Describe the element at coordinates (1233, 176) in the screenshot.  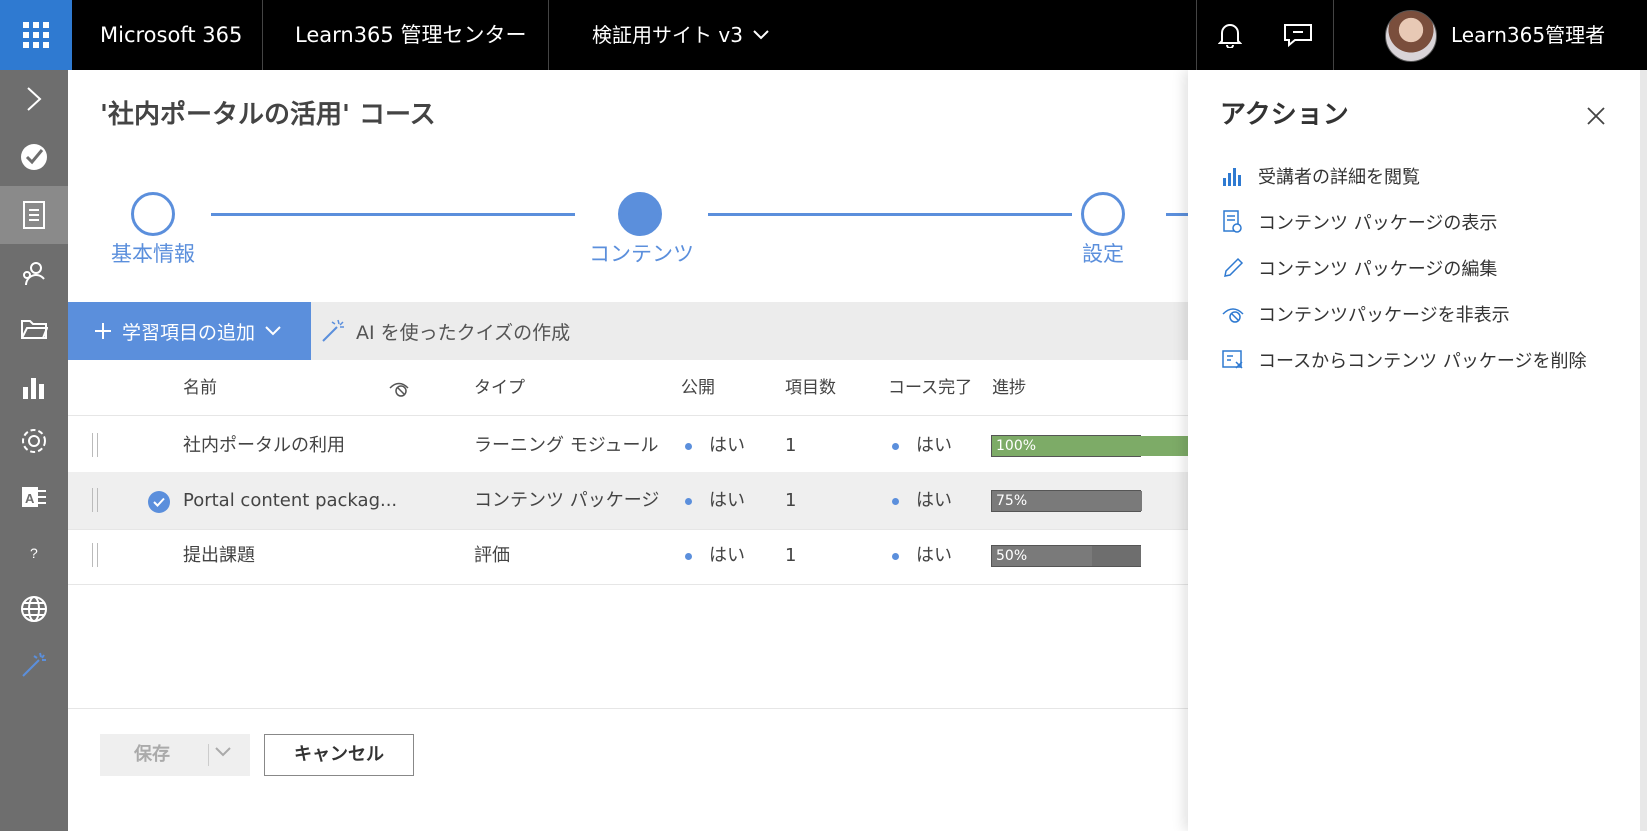
I see `bar-chart-icon` at that location.